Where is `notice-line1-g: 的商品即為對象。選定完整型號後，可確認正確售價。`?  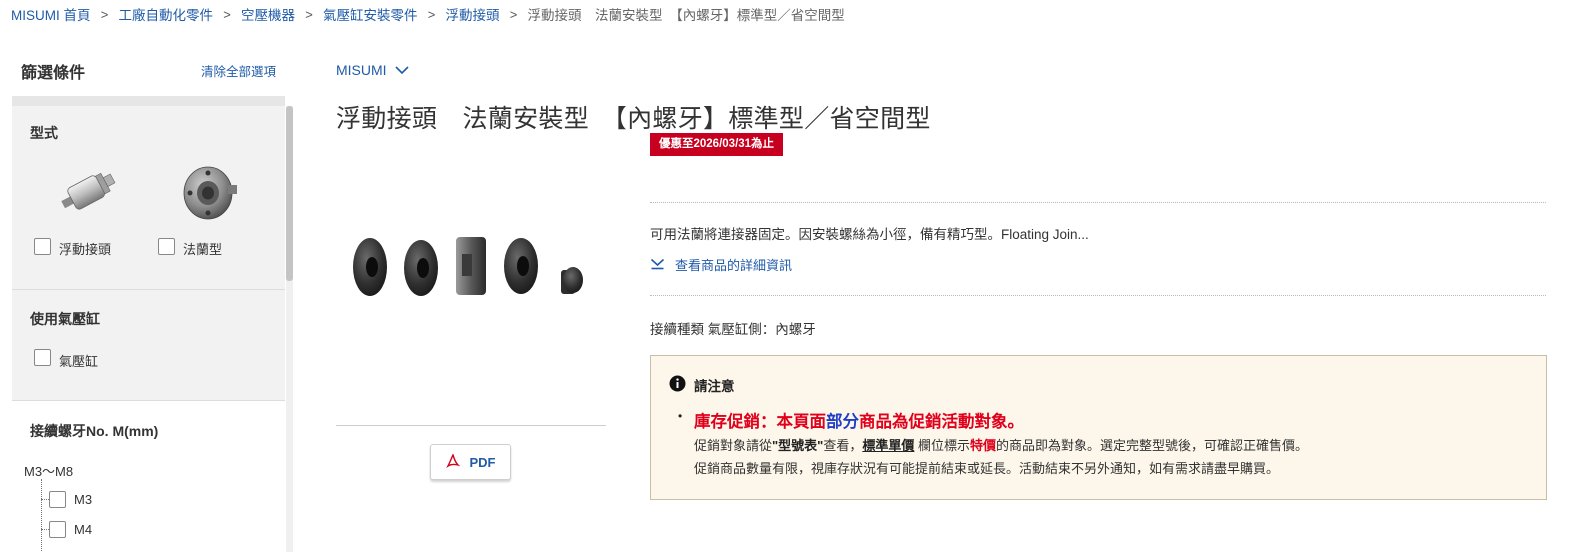 notice-line1-g: 的商品即為對象。選定完整型號後，可確認正確售價。 is located at coordinates (1152, 445).